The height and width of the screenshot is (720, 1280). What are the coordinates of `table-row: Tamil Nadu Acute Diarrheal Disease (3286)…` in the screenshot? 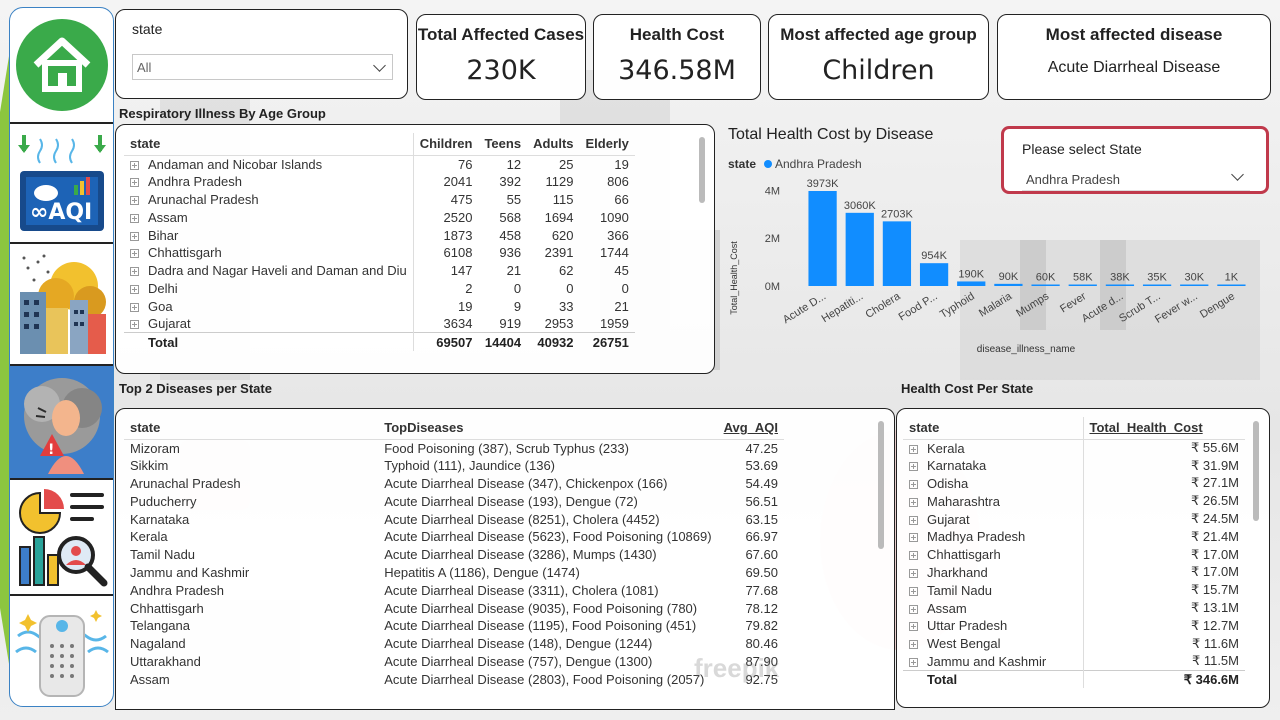 It's located at (454, 555).